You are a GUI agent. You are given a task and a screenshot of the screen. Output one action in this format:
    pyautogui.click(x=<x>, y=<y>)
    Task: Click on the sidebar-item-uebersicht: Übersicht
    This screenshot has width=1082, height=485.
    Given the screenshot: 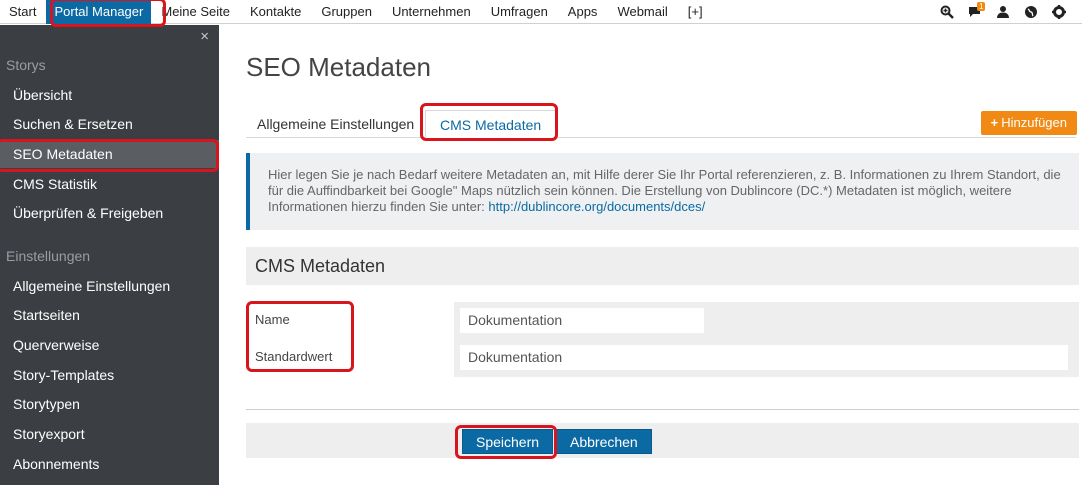 What is the action you would take?
    pyautogui.click(x=109, y=95)
    